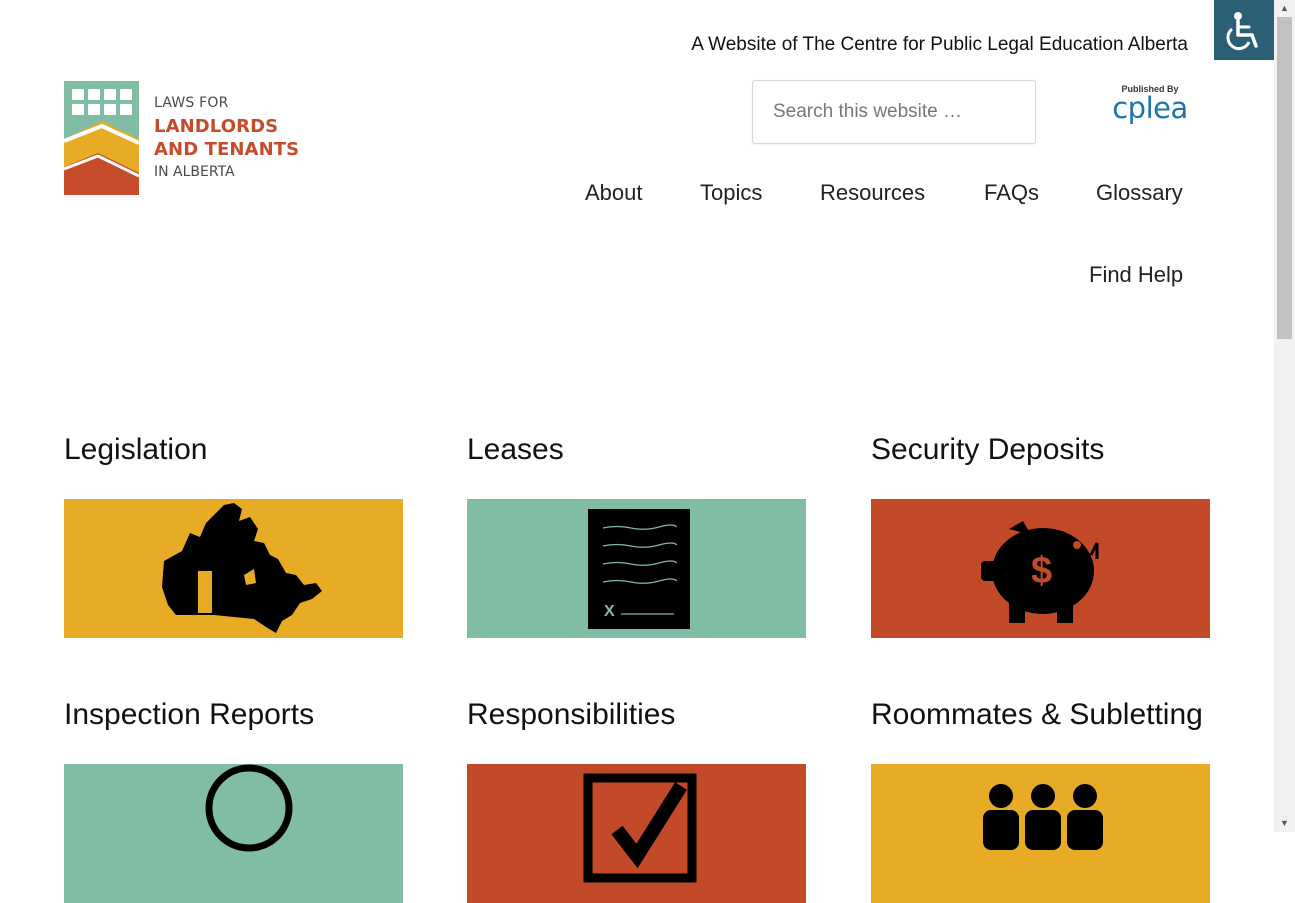 The height and width of the screenshot is (903, 1295). I want to click on cplea-brand: cplea, so click(1150, 108).